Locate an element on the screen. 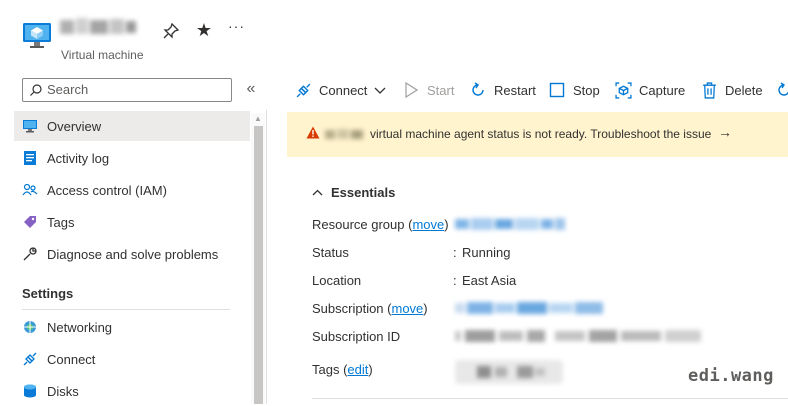 This screenshot has height=406, width=788. sidebar-item-label: Connect is located at coordinates (71, 359).